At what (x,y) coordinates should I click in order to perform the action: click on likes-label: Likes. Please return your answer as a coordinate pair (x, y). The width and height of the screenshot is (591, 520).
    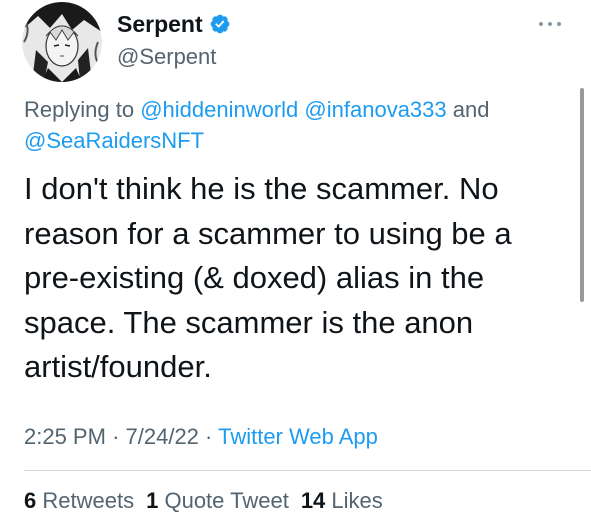
    Looking at the image, I should click on (357, 500).